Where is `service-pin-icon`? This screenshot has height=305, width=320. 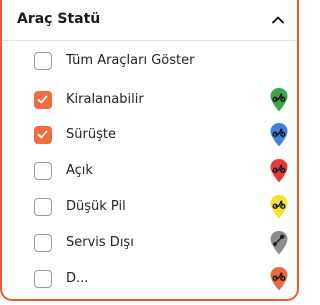
service-pin-icon is located at coordinates (279, 243).